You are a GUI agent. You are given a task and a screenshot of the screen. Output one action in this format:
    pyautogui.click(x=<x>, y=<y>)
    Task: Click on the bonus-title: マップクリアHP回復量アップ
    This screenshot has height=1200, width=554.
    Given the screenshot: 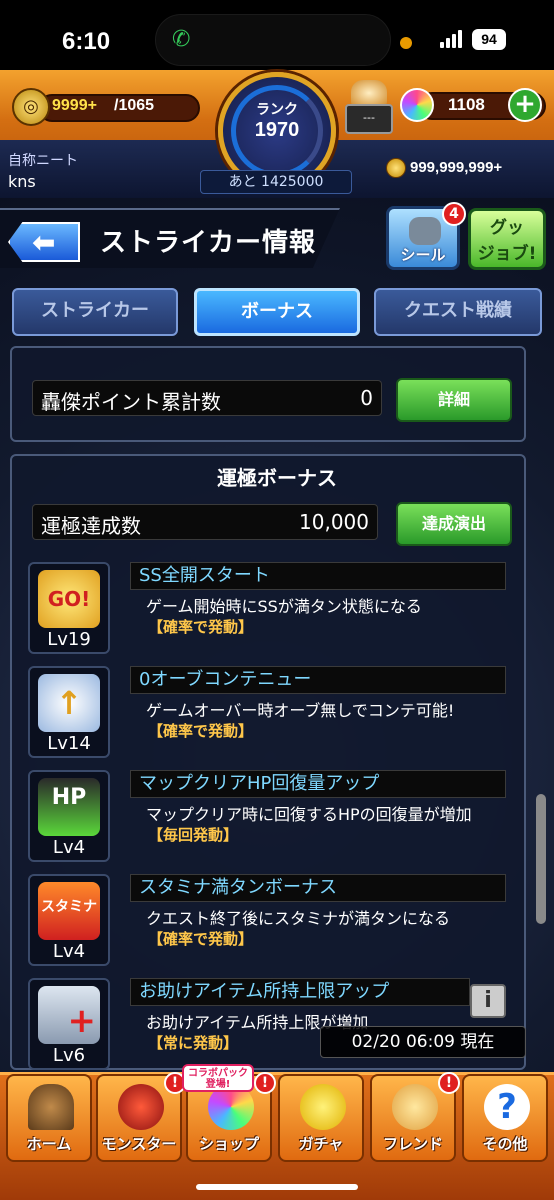 What is the action you would take?
    pyautogui.click(x=318, y=784)
    